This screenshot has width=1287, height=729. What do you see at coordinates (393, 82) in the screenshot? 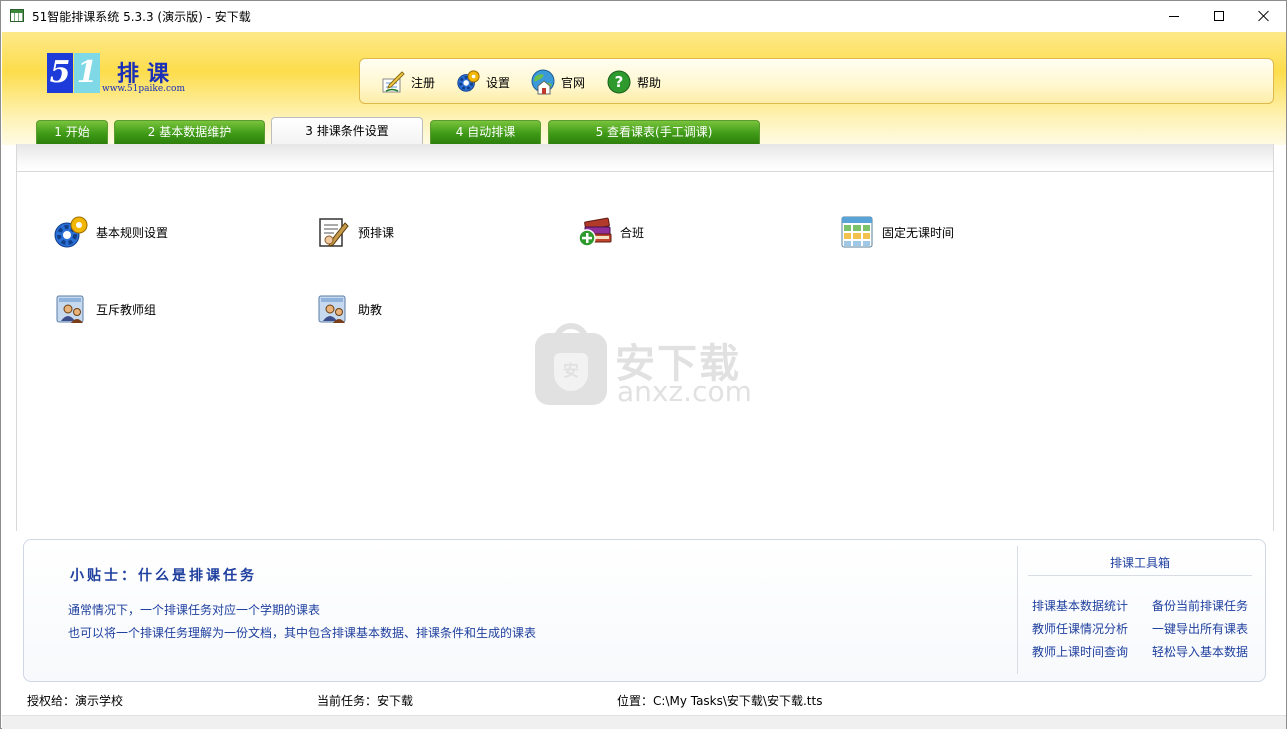
I see `register-icon` at bounding box center [393, 82].